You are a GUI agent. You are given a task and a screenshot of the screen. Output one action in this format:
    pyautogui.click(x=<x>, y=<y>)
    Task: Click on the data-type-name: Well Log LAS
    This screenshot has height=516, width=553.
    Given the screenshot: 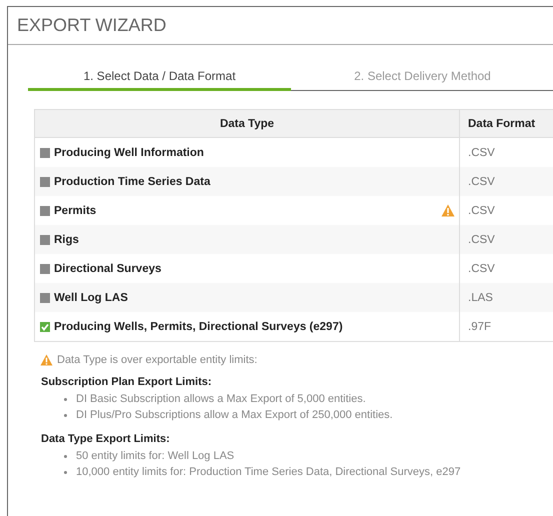 What is the action you would take?
    pyautogui.click(x=91, y=298)
    